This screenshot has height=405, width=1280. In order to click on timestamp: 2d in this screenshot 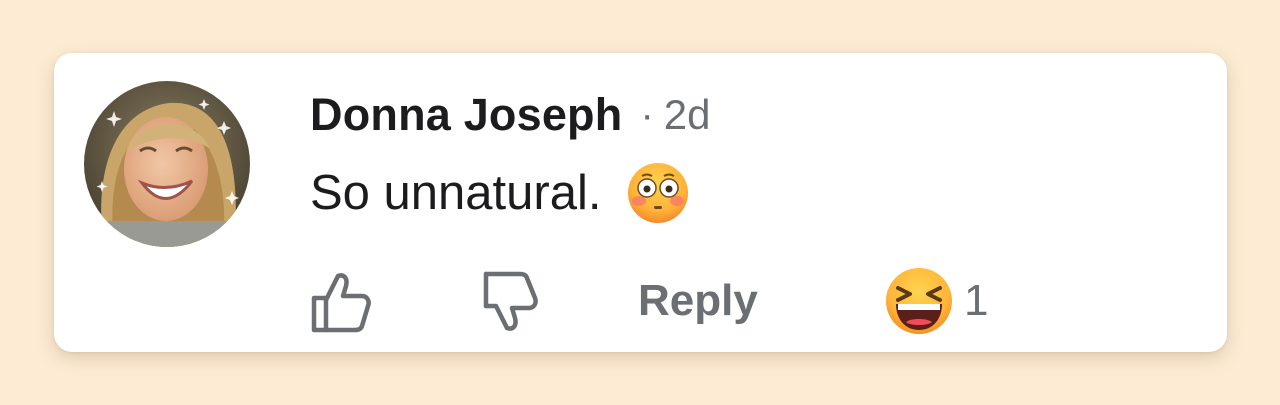, I will do `click(687, 115)`.